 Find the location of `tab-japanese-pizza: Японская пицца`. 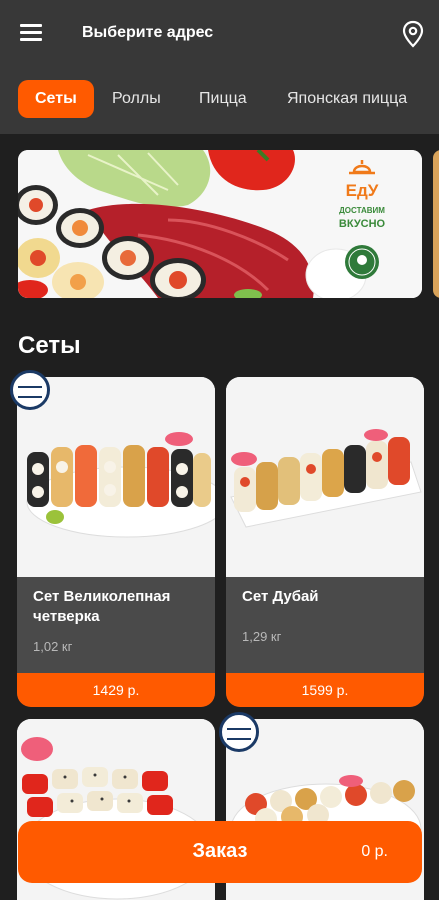

tab-japanese-pizza: Японская пицца is located at coordinates (347, 99).